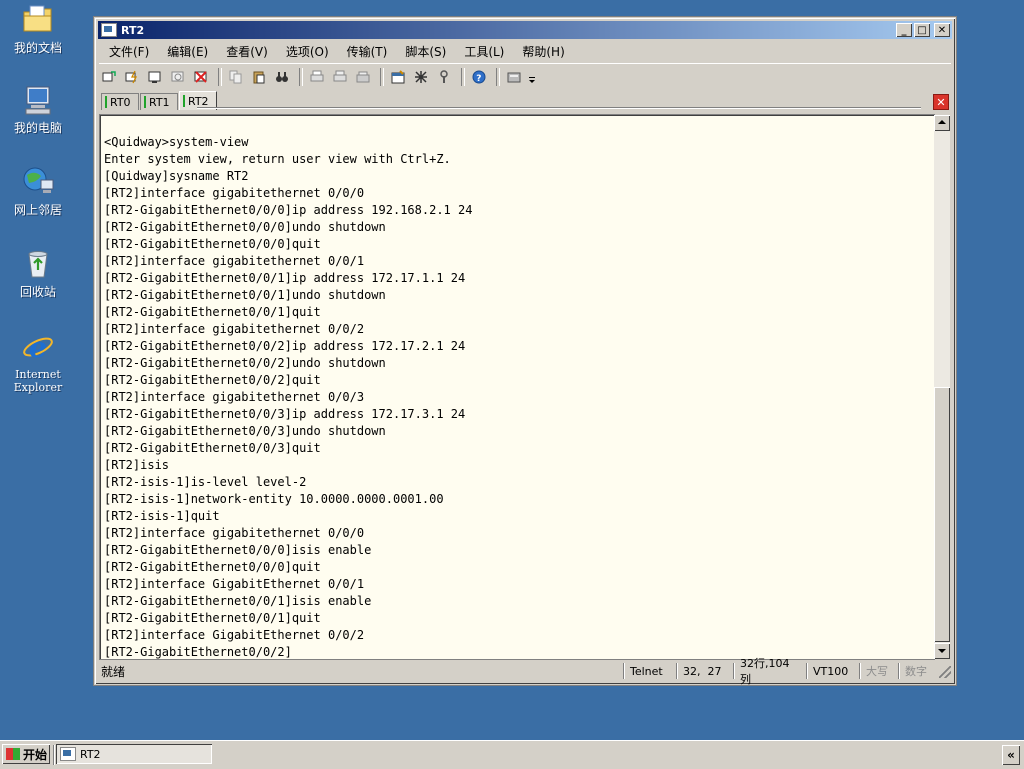 Image resolution: width=1024 pixels, height=769 pixels. I want to click on folder-docs-icon, so click(38, 21).